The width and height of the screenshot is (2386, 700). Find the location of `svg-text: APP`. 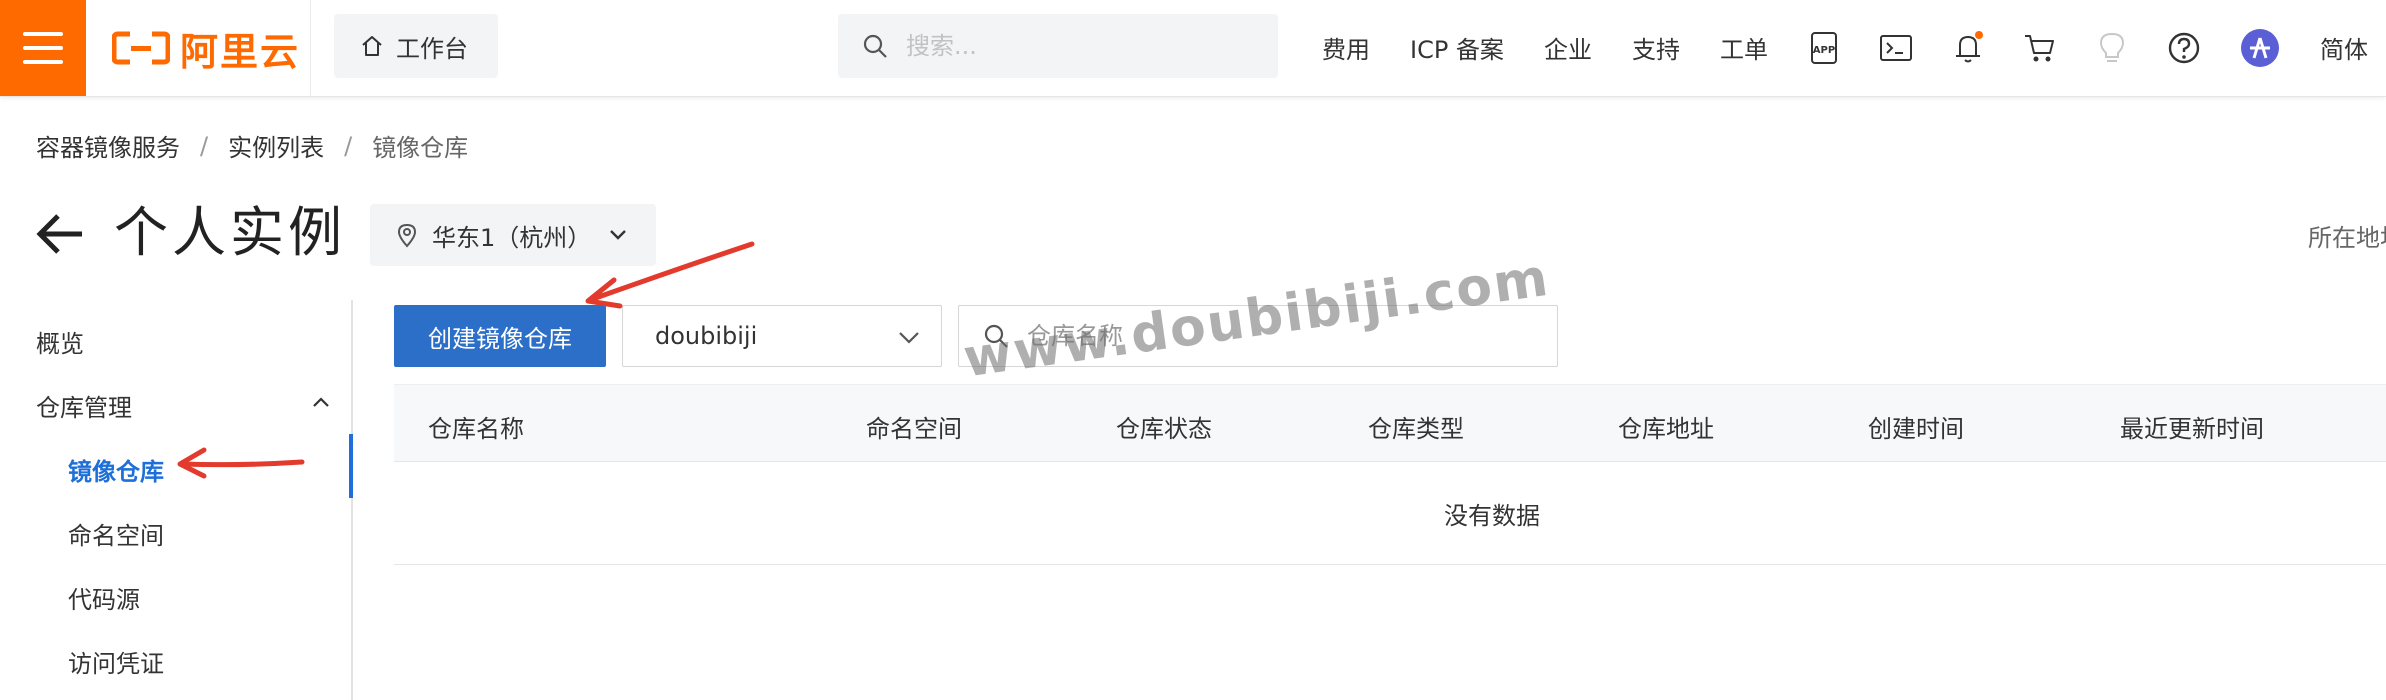

svg-text: APP is located at coordinates (1824, 50).